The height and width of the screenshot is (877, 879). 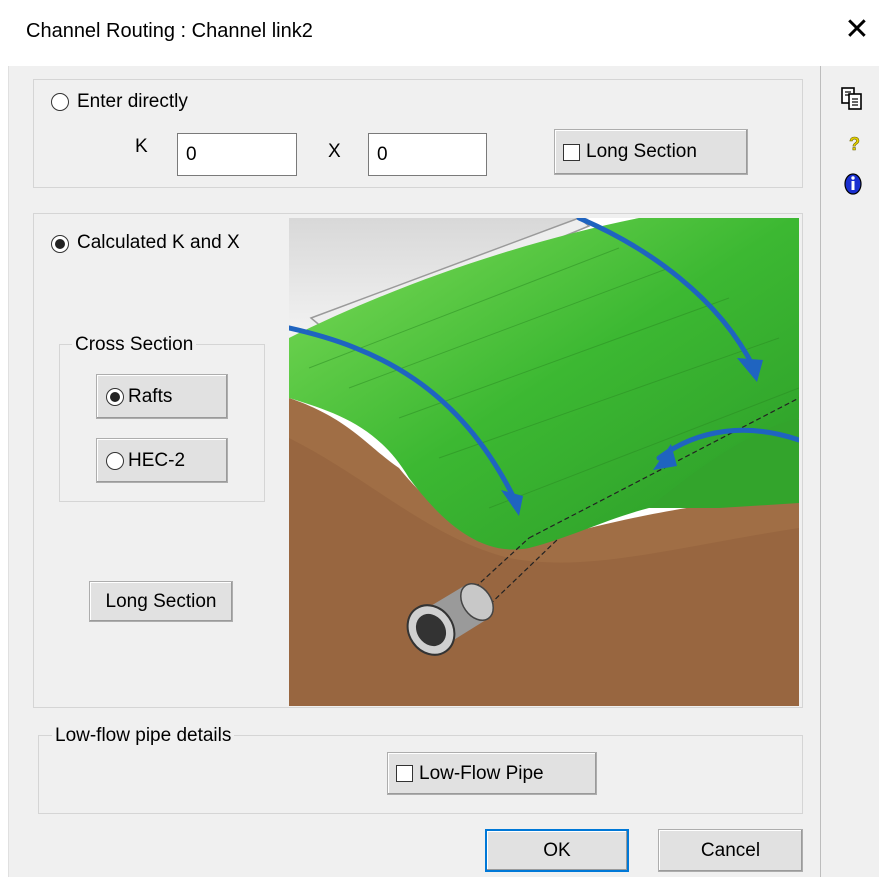 I want to click on info-icon, so click(x=853, y=184).